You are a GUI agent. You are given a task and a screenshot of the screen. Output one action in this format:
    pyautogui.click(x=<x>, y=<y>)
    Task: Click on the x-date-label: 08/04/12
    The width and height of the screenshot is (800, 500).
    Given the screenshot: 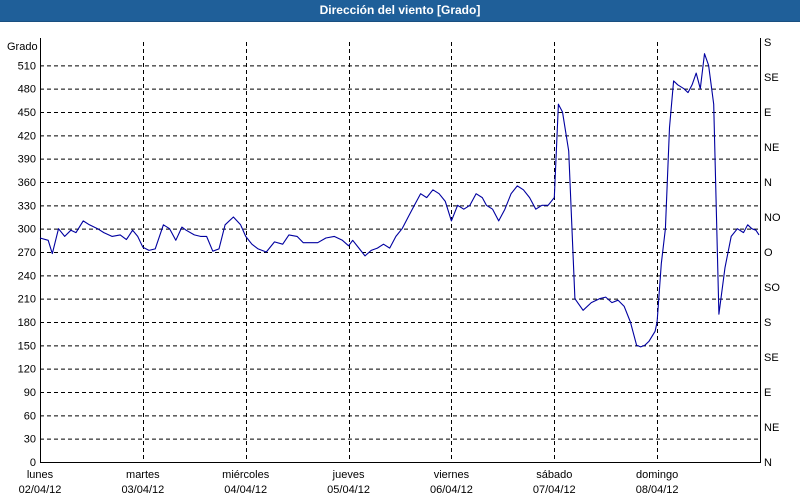 What is the action you would take?
    pyautogui.click(x=657, y=490)
    